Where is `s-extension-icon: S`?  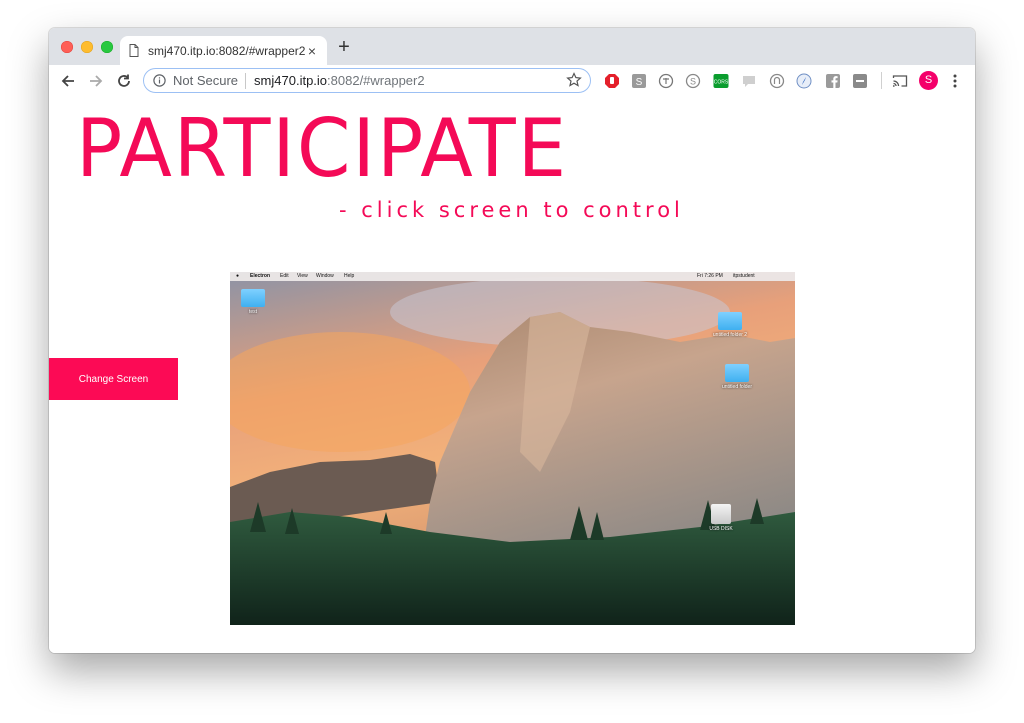
s-extension-icon: S is located at coordinates (639, 81).